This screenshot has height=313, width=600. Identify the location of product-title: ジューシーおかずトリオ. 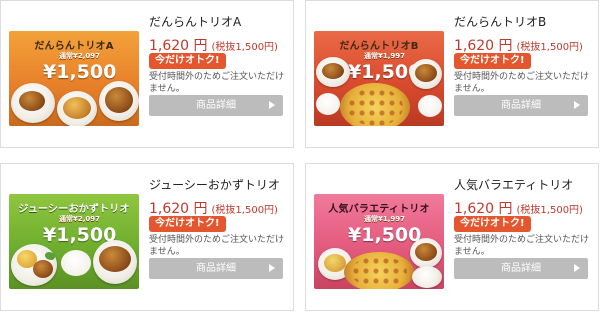
(214, 184).